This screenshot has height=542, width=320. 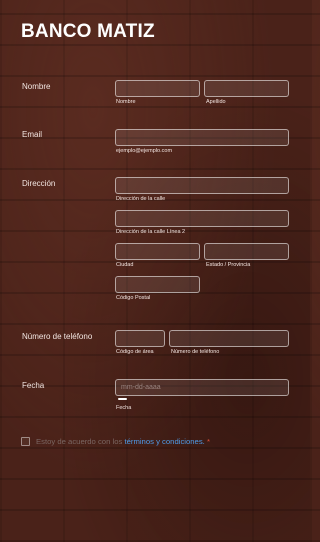 What do you see at coordinates (57, 336) in the screenshot?
I see `phone-label: Número de teléfono` at bounding box center [57, 336].